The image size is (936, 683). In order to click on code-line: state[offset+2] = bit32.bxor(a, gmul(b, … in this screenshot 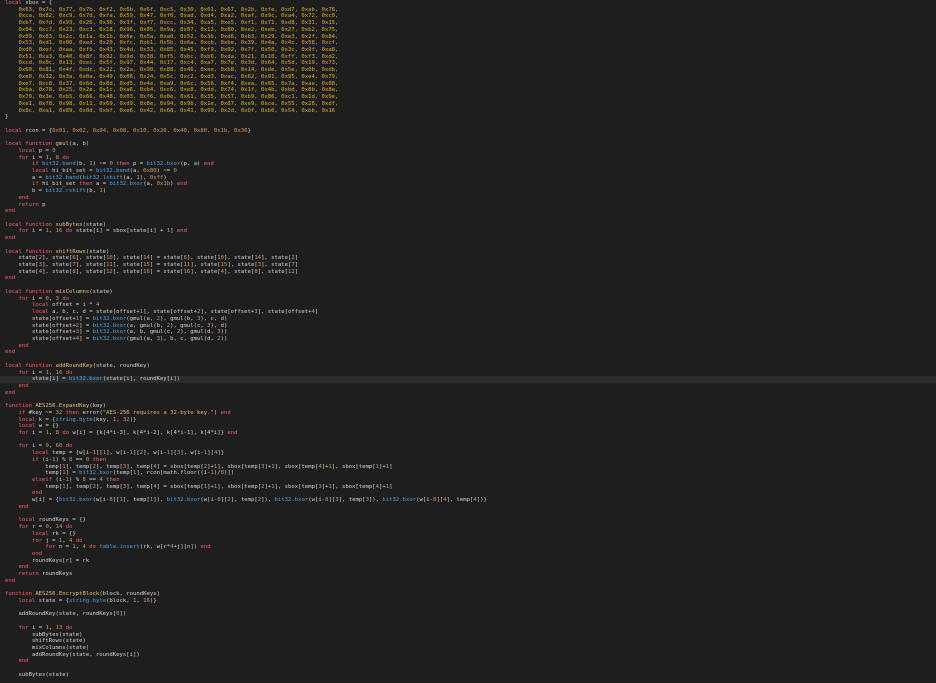, I will do `click(468, 326)`.